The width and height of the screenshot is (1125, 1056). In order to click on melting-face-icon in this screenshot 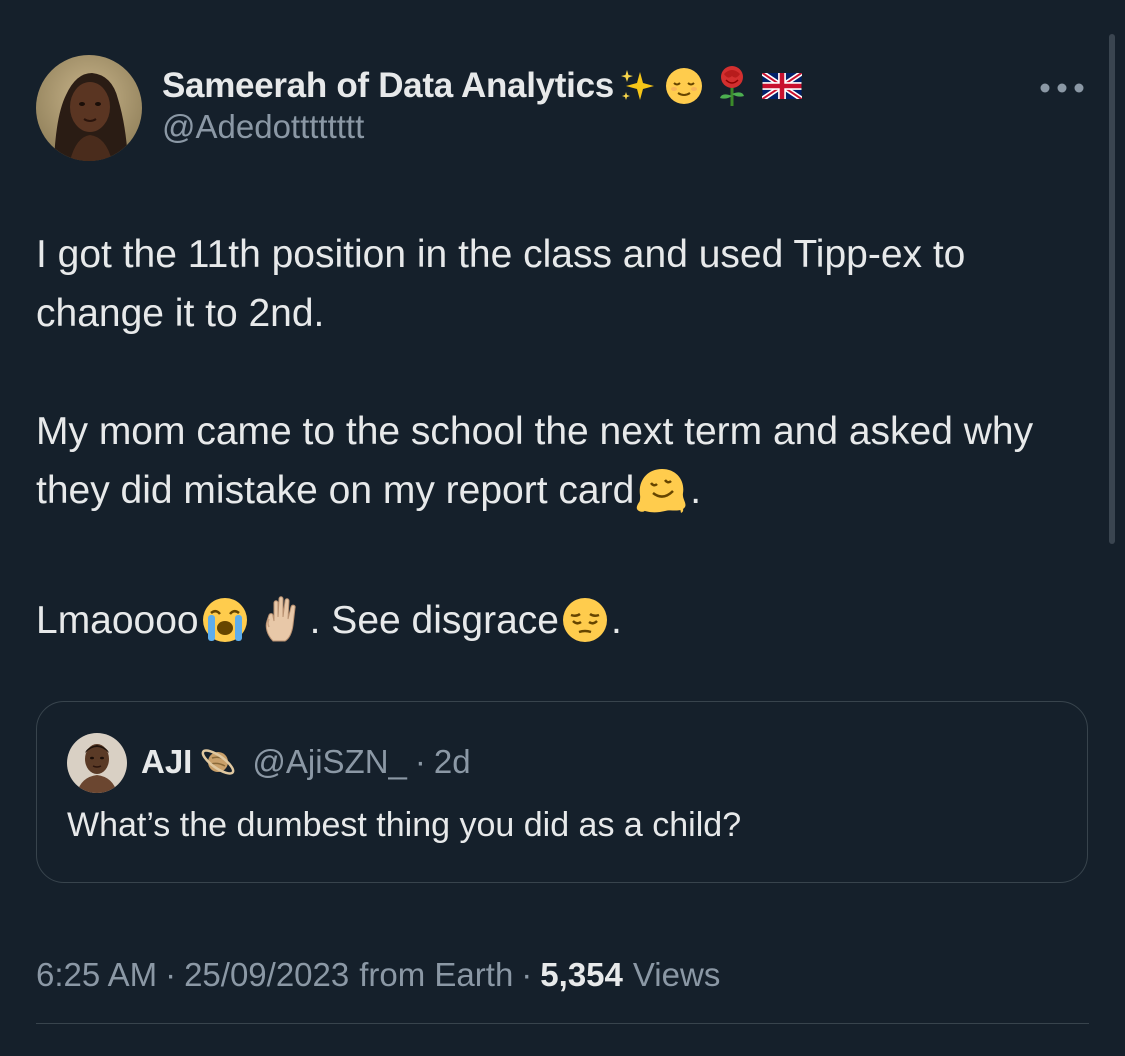, I will do `click(662, 498)`.